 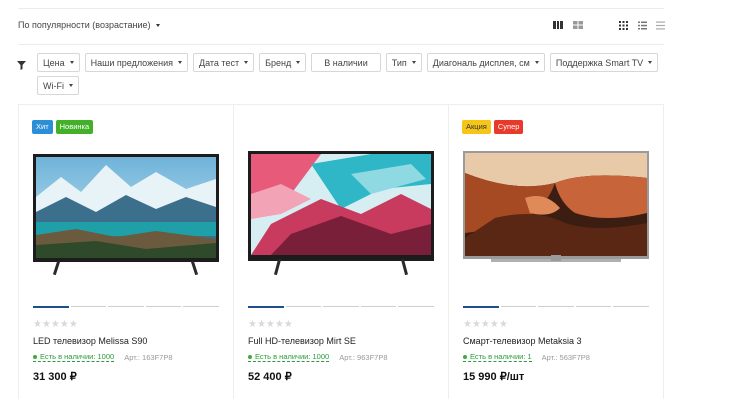 What do you see at coordinates (58, 62) in the screenshot?
I see `filter-price: Цена` at bounding box center [58, 62].